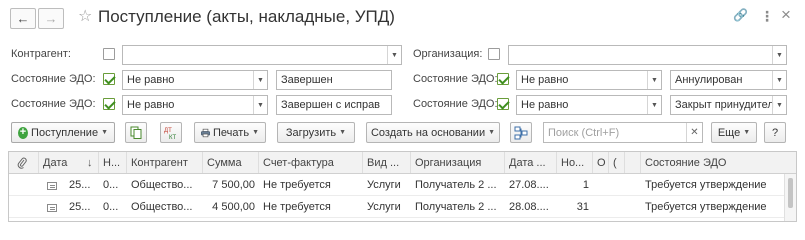  What do you see at coordinates (63, 132) in the screenshot?
I see `receipt-create-button: + Поступление ▼` at bounding box center [63, 132].